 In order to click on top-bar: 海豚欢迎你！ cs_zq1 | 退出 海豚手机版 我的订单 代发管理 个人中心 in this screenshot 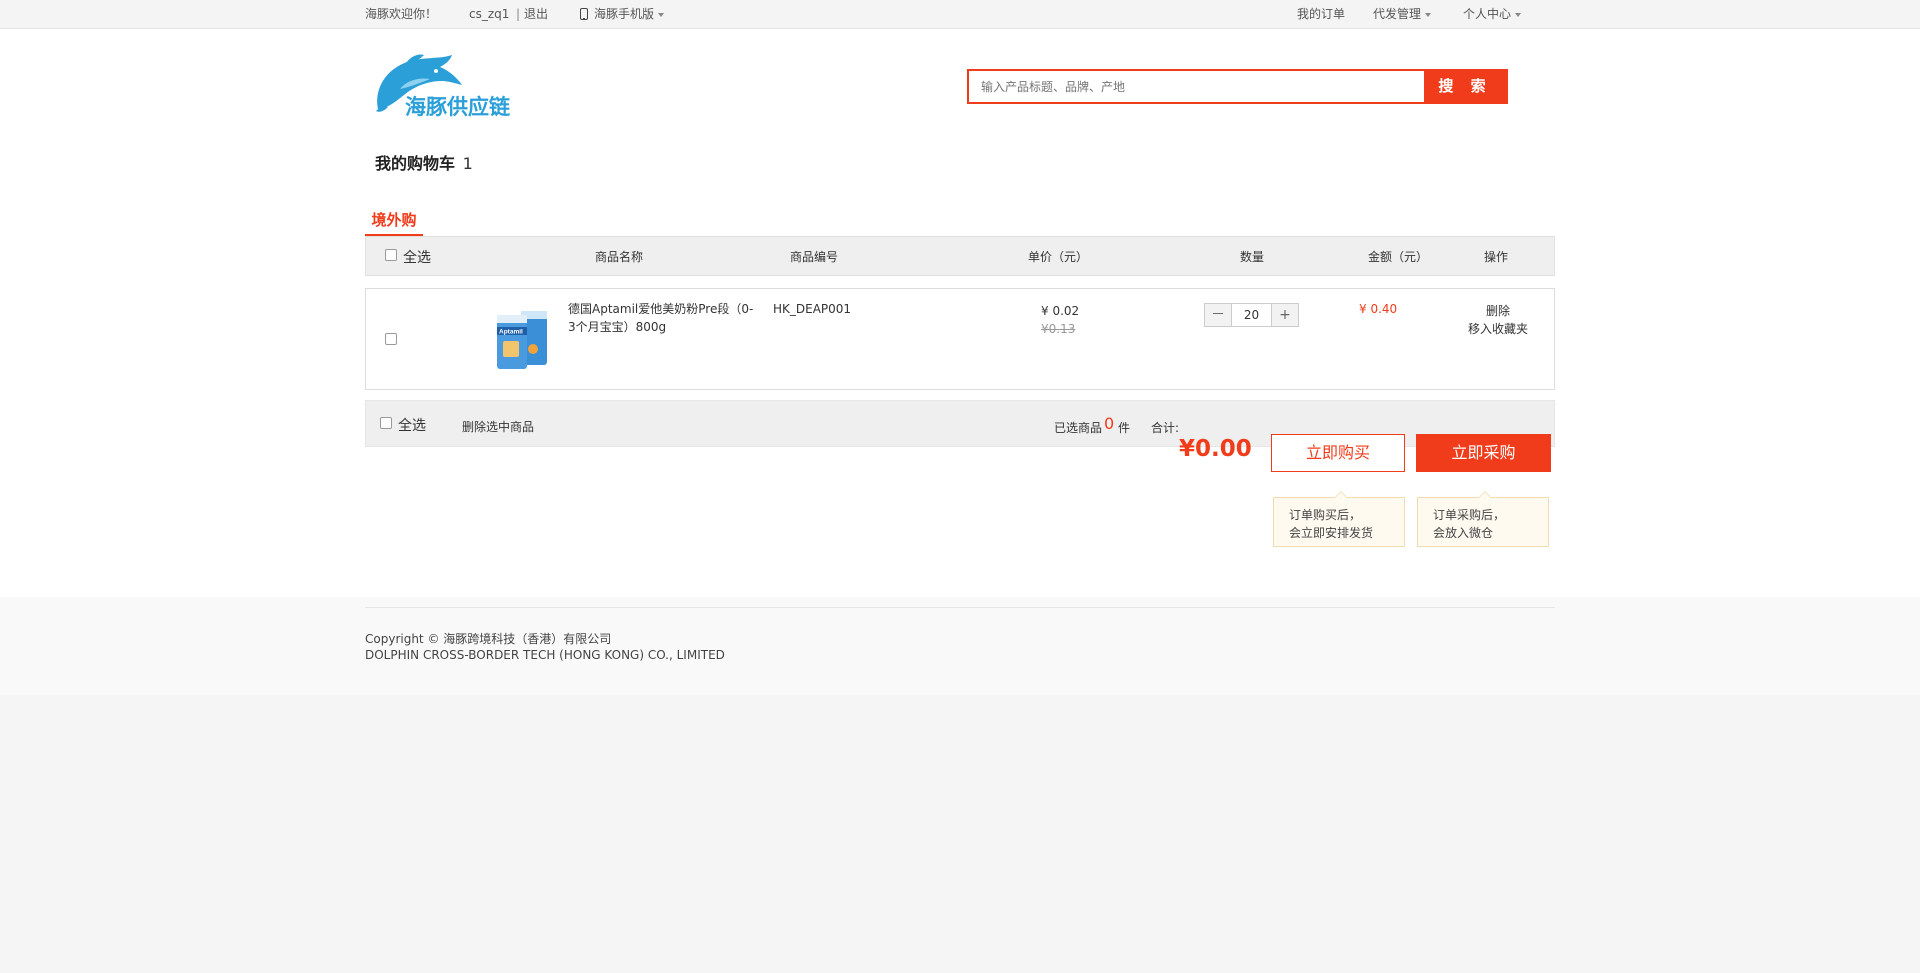, I will do `click(960, 14)`.